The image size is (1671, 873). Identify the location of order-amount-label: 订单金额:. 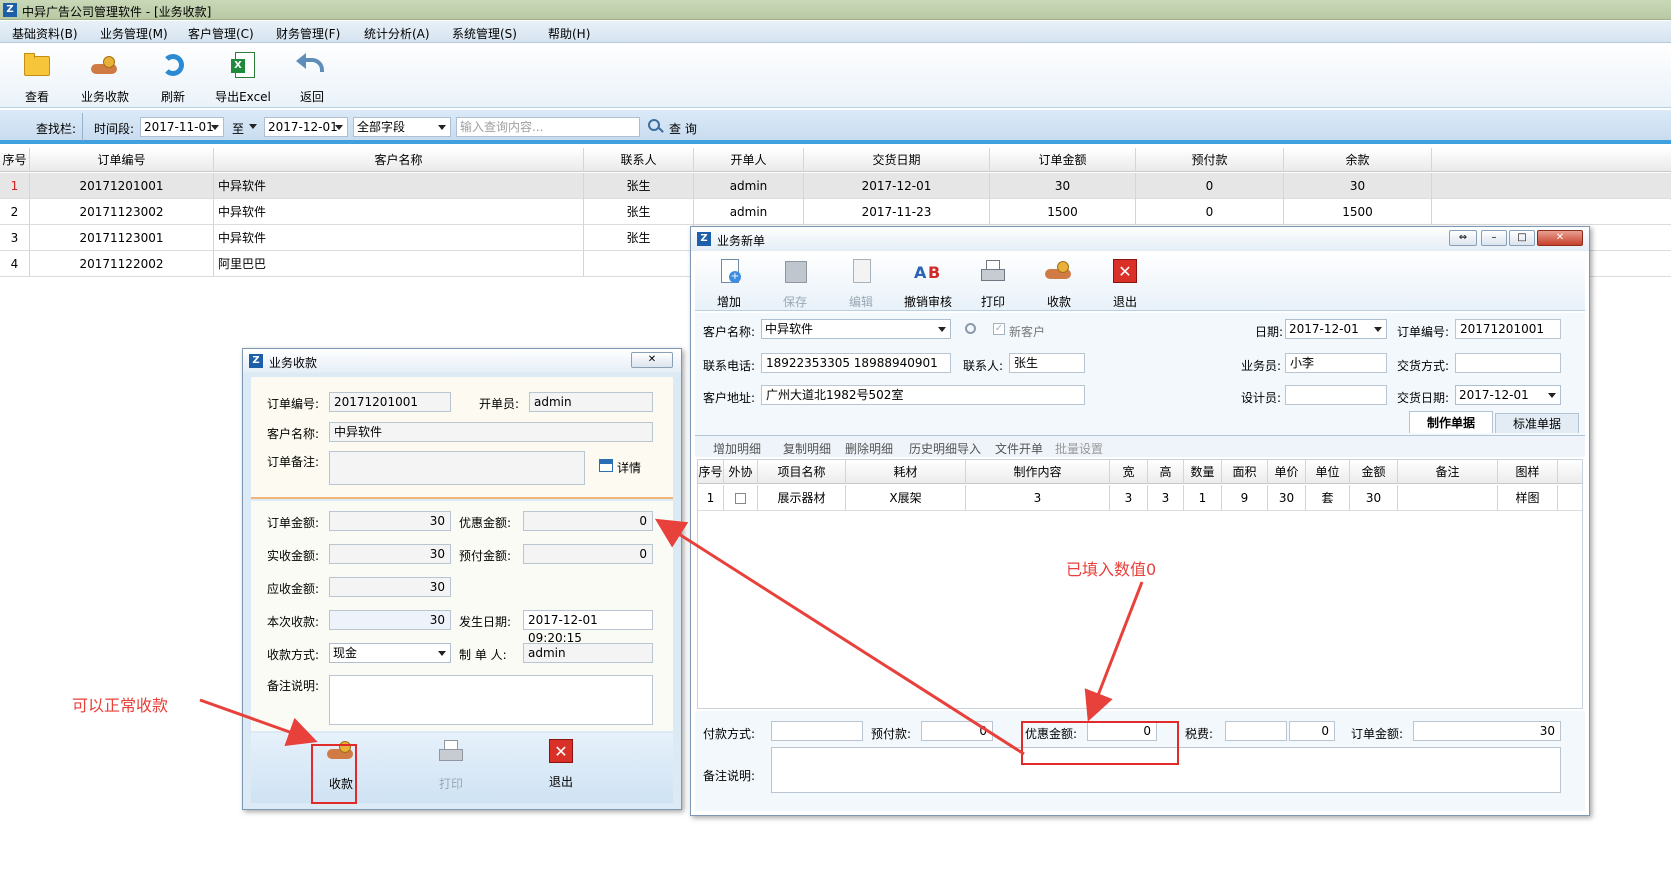
(1377, 734).